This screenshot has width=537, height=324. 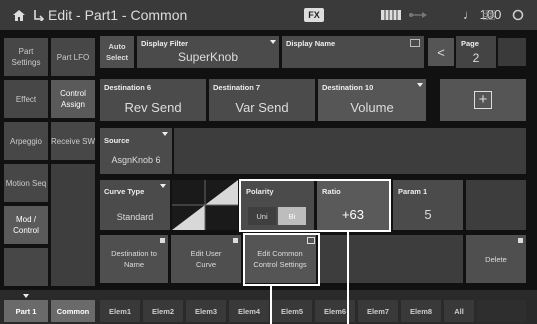 I want to click on elem-7-button: Elem7, so click(x=378, y=311).